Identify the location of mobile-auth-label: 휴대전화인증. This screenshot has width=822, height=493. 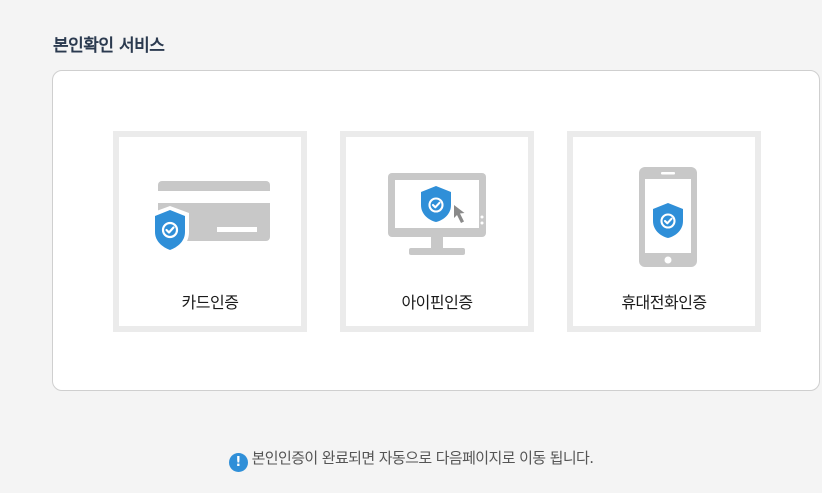
(664, 302).